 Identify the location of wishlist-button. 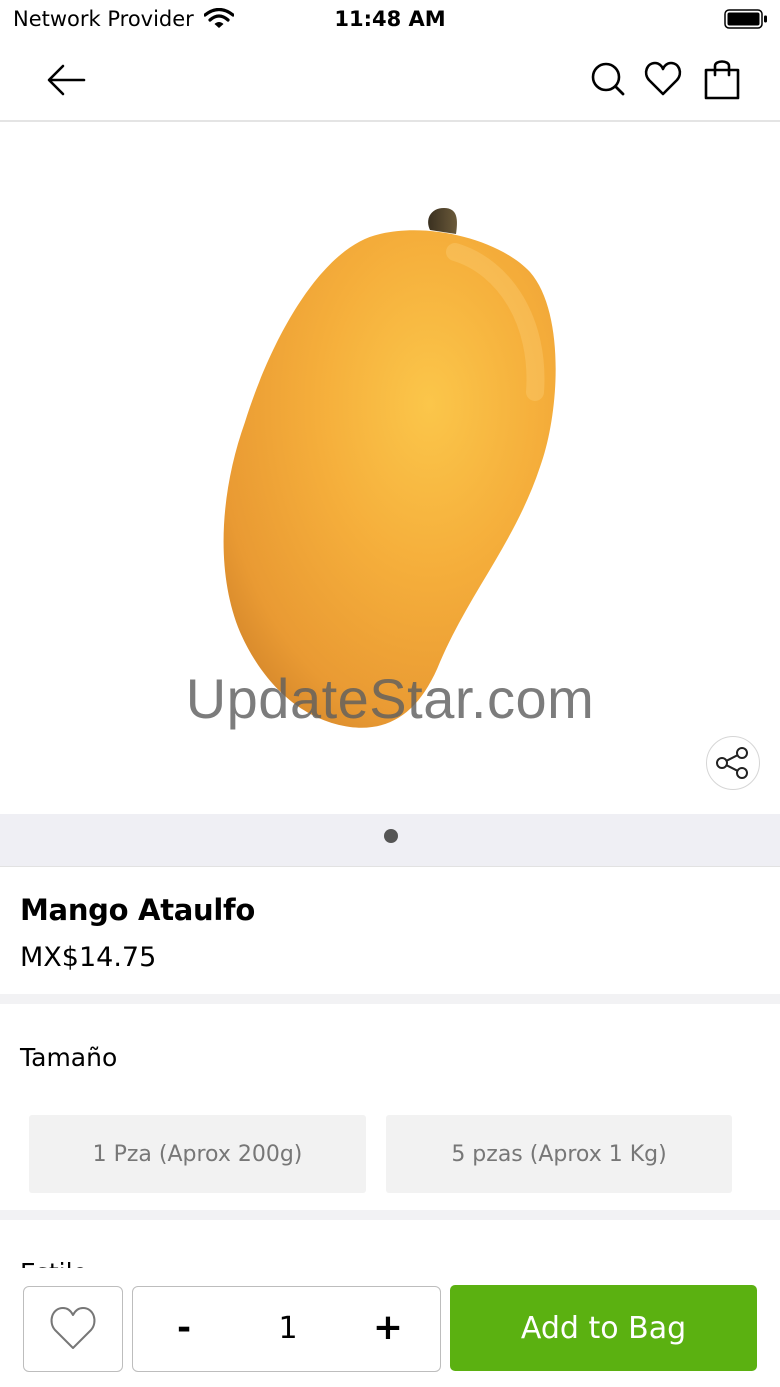
(73, 1329).